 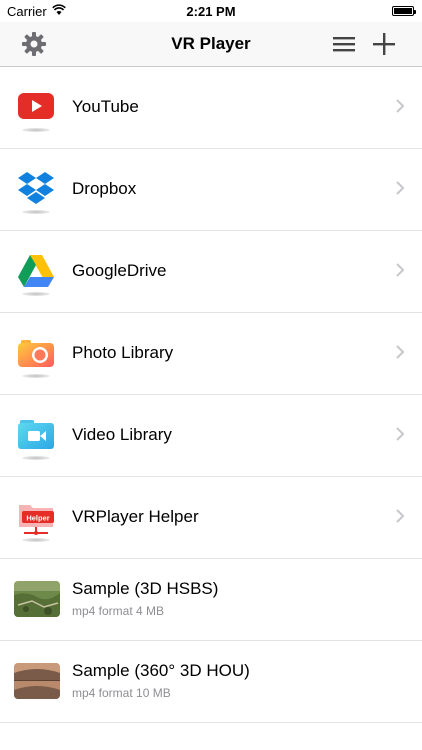 I want to click on list-item-dropbox: Dropbox, so click(x=211, y=190).